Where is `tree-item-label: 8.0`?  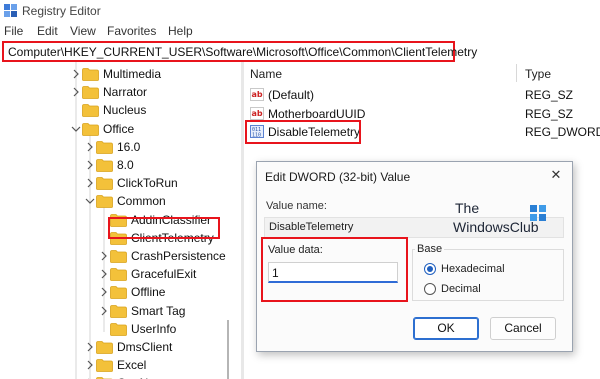 tree-item-label: 8.0 is located at coordinates (125, 165).